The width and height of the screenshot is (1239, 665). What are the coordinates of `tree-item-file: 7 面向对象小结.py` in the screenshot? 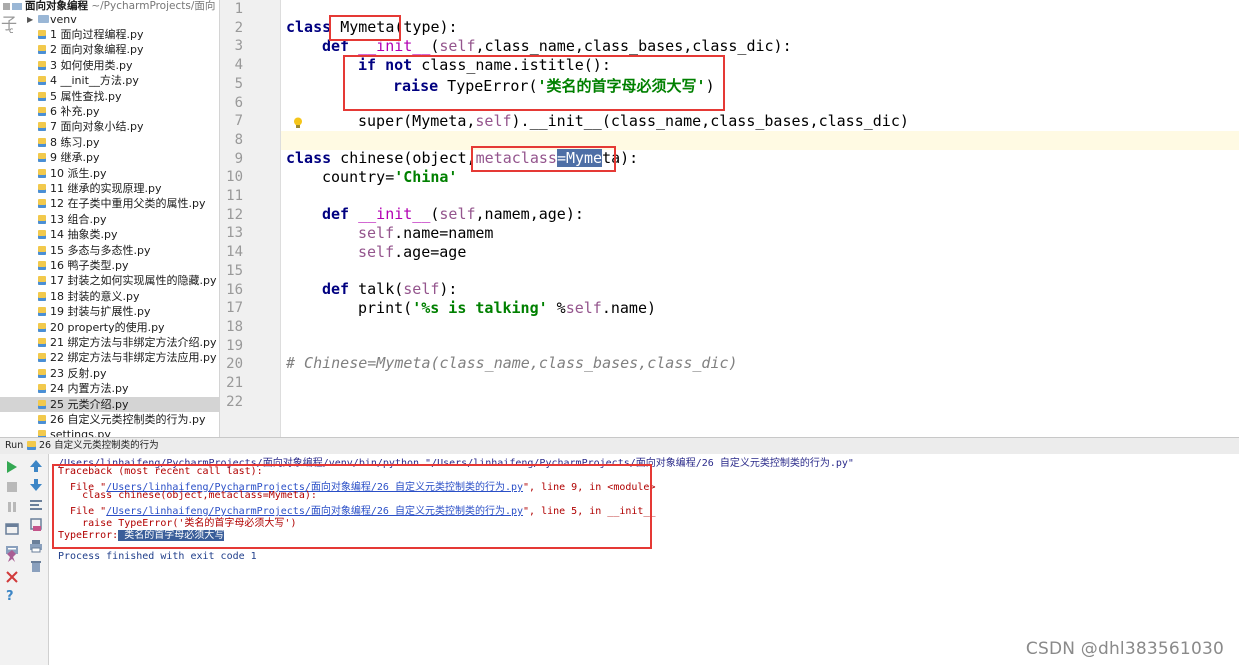 It's located at (109, 126).